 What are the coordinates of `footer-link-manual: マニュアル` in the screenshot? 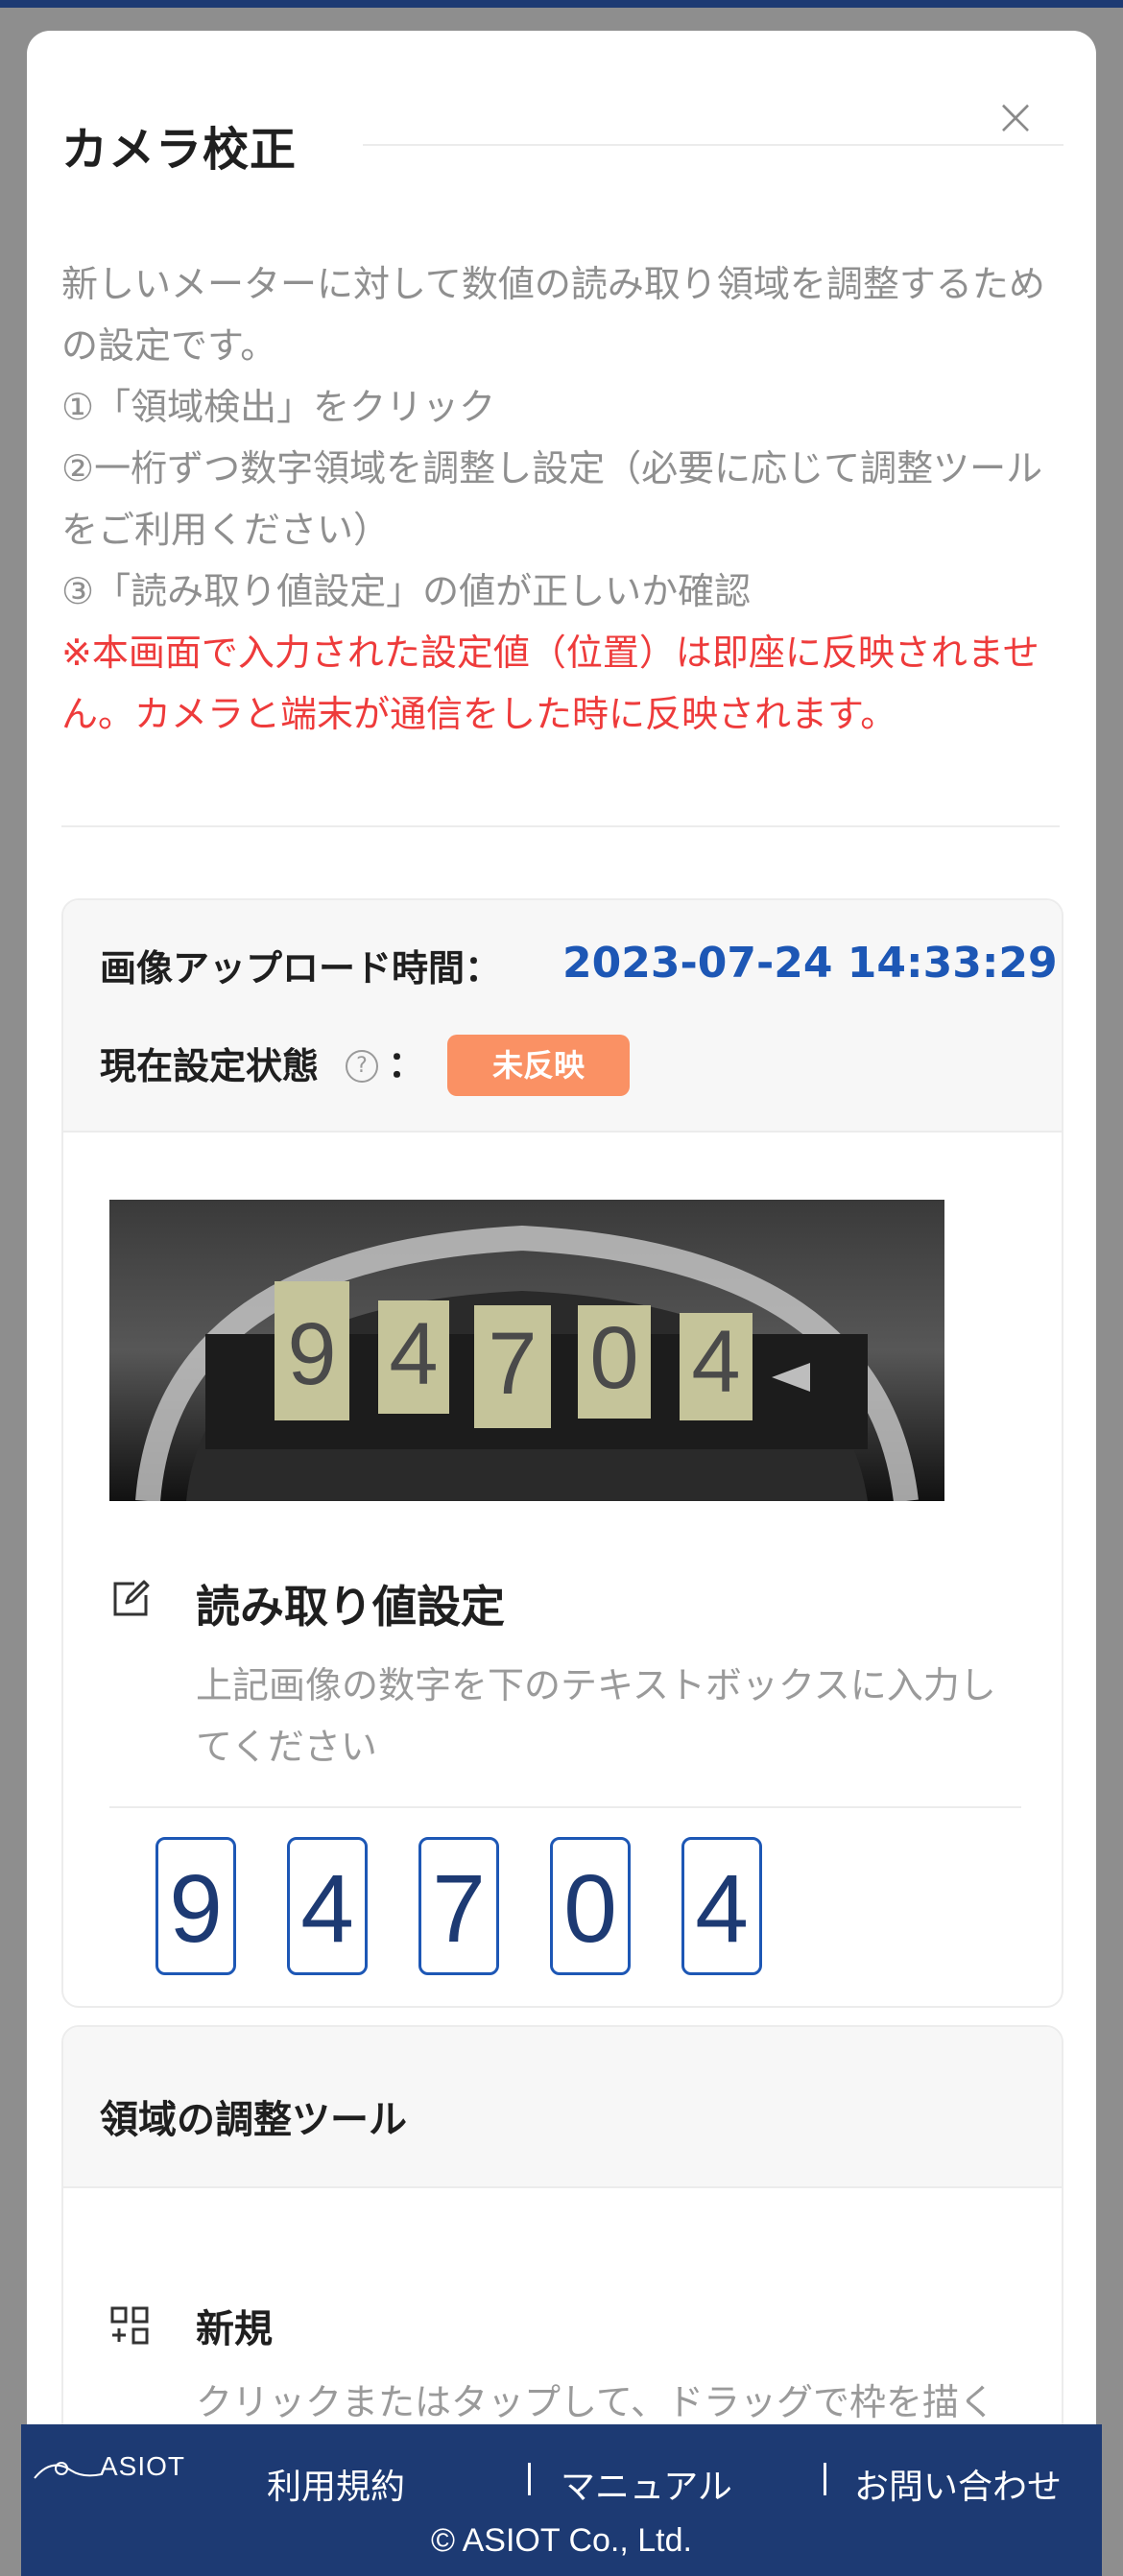 It's located at (646, 2484).